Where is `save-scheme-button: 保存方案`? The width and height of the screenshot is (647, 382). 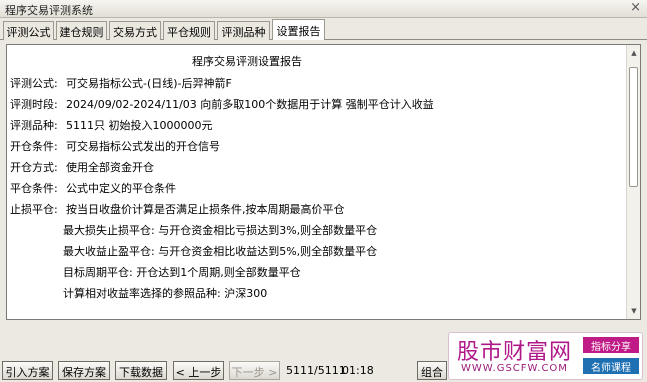 save-scheme-button: 保存方案 is located at coordinates (84, 370).